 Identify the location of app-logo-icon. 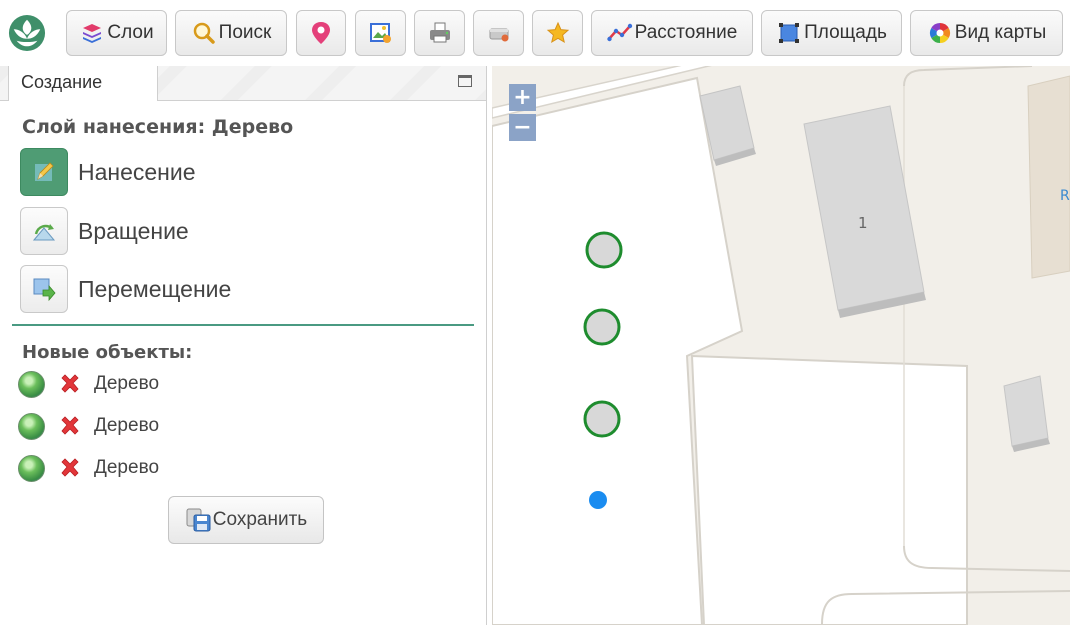
(27, 33).